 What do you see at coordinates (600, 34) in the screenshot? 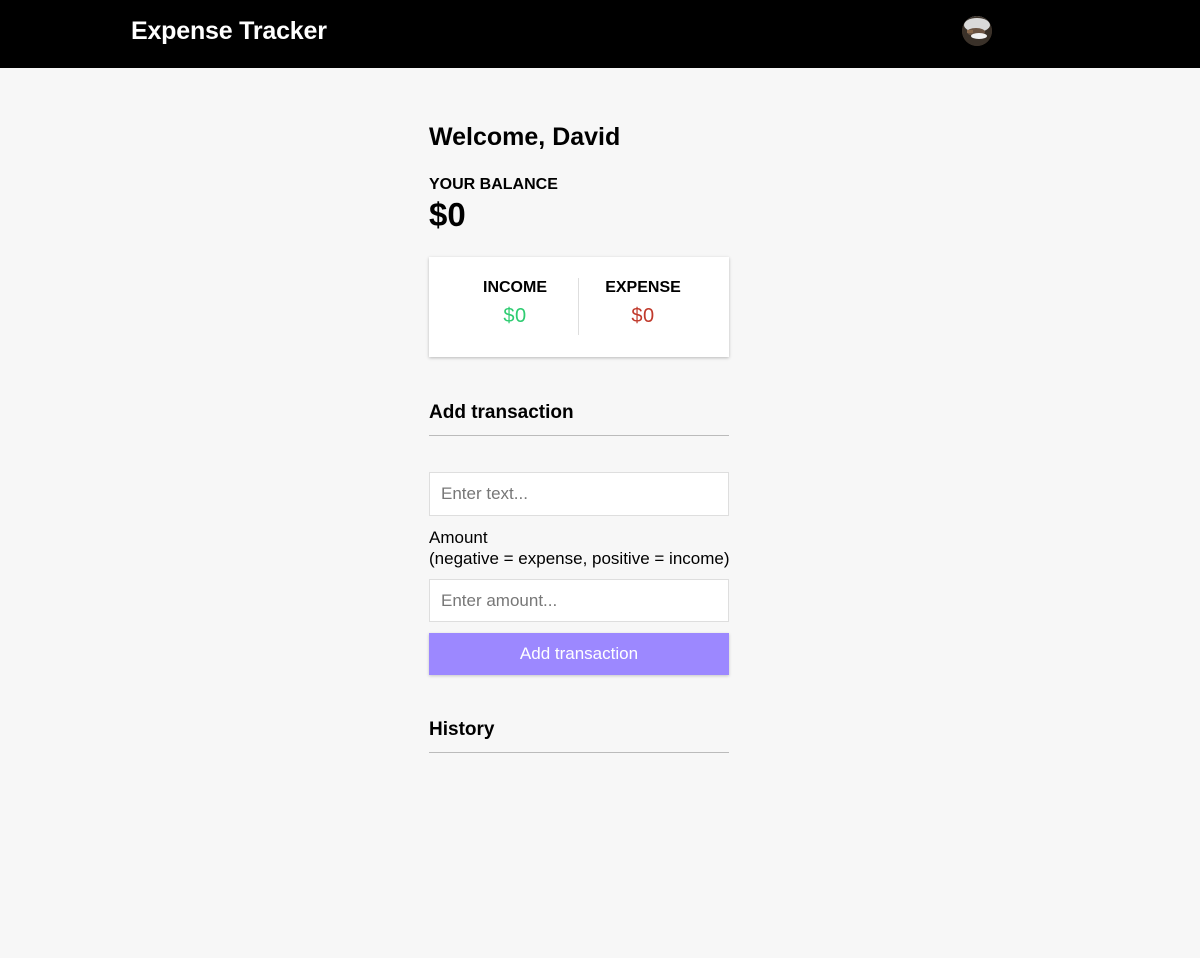
I see `top-navbar: Expense Tracker` at bounding box center [600, 34].